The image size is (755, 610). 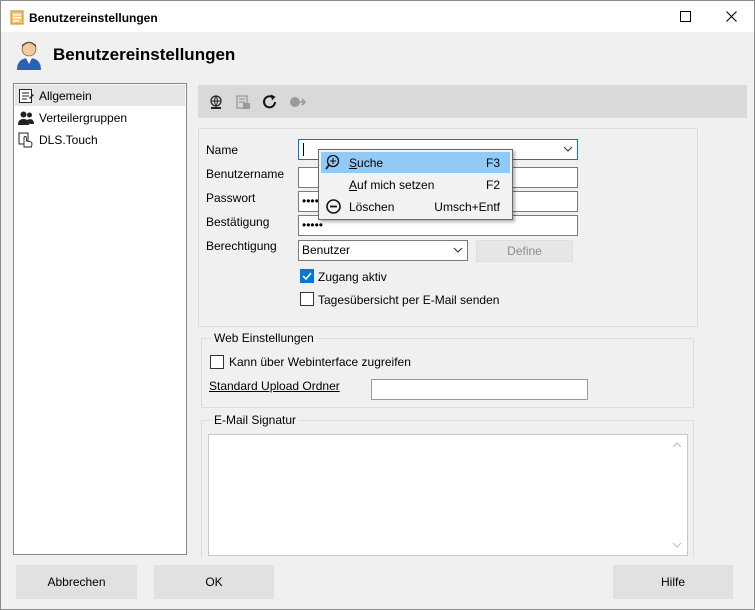 I want to click on user-icon, so click(x=29, y=55).